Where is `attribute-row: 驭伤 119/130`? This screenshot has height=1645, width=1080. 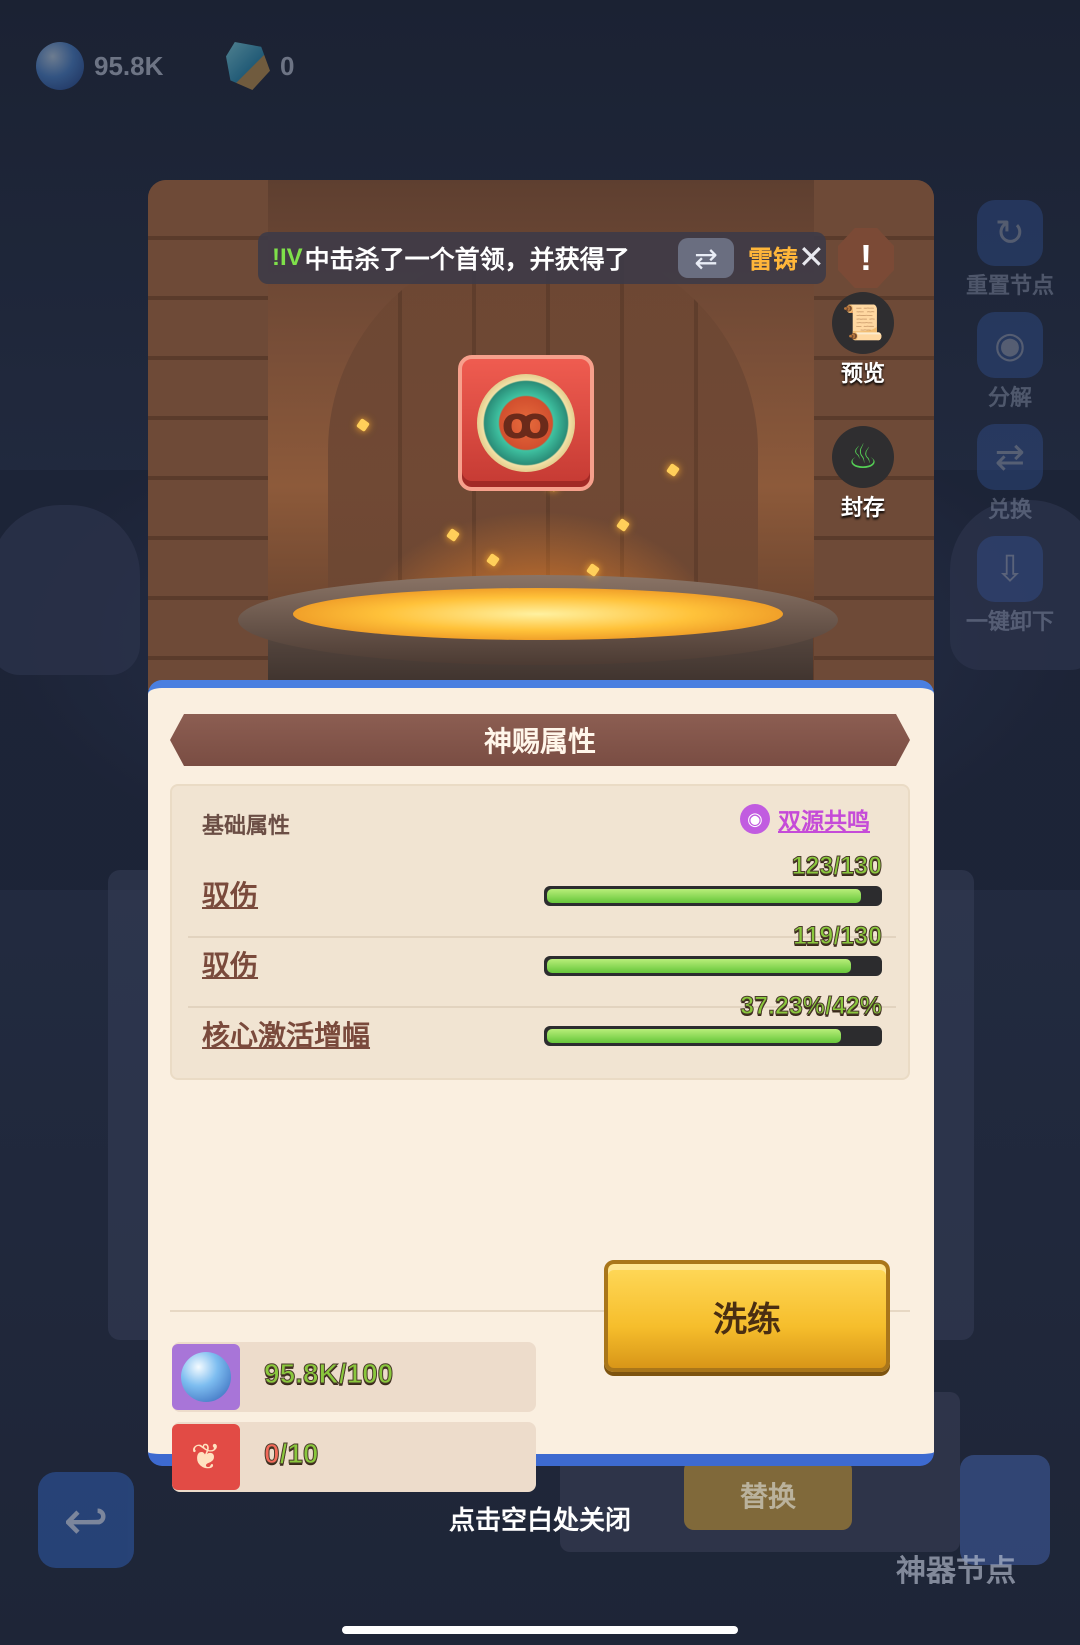 attribute-row: 驭伤 119/130 is located at coordinates (542, 965).